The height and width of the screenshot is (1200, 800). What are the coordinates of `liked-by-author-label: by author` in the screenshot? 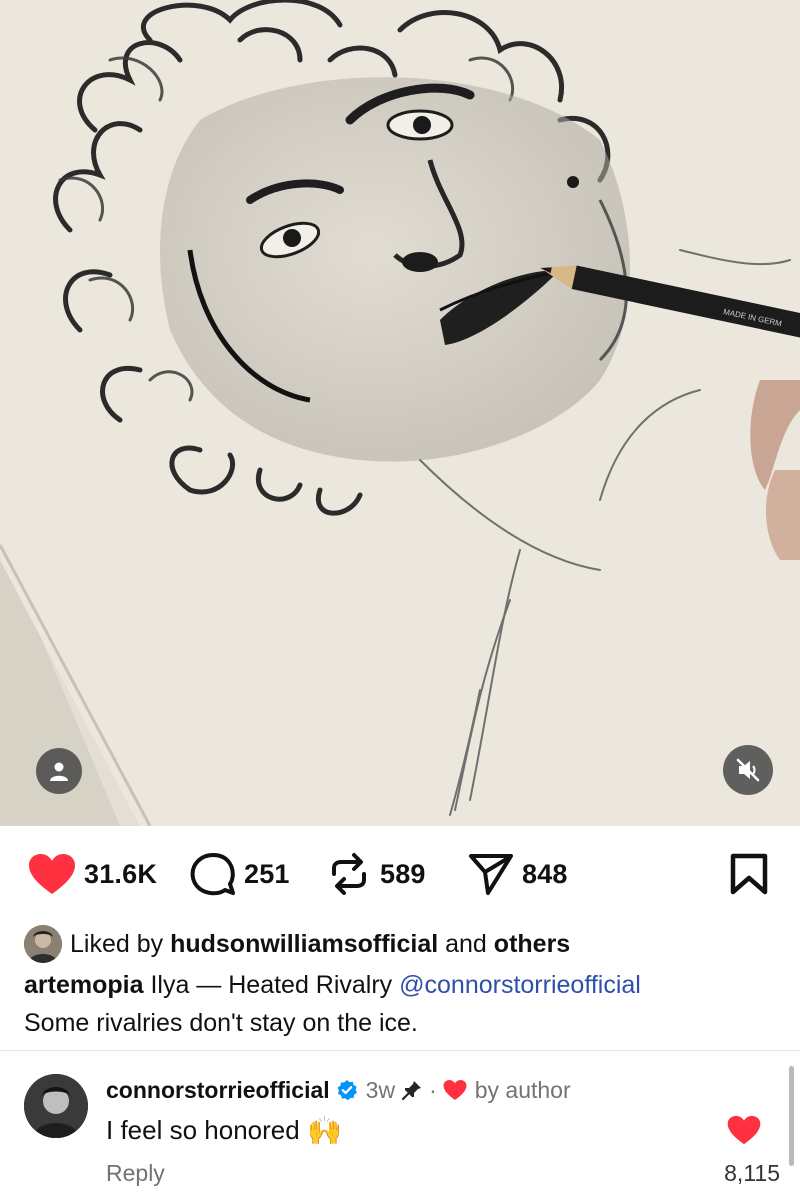 It's located at (522, 1089).